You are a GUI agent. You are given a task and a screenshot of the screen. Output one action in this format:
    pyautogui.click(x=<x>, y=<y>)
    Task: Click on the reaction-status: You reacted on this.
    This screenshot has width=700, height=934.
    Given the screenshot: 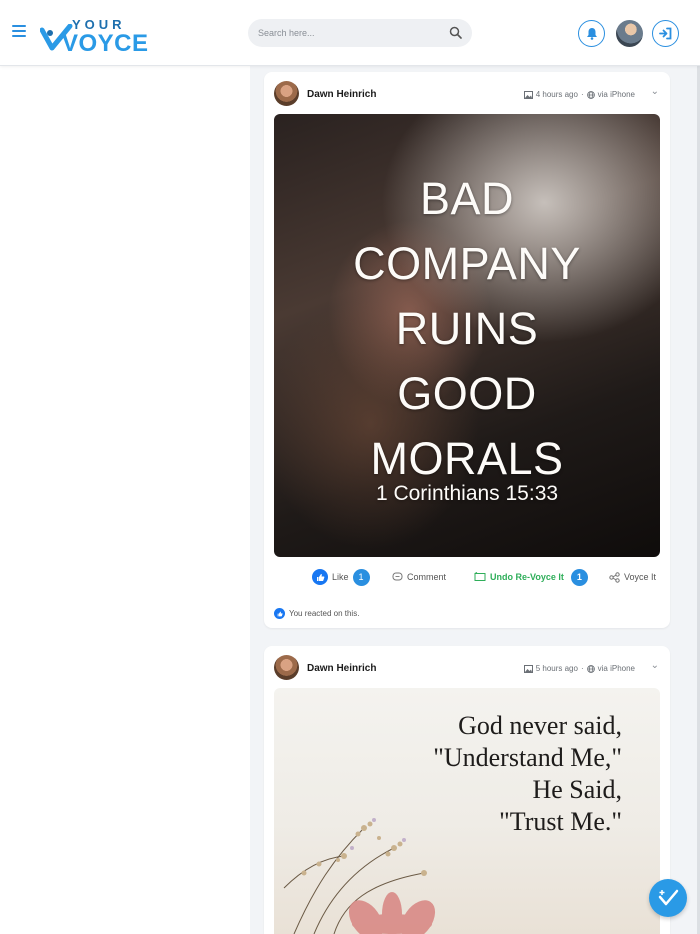 What is the action you would take?
    pyautogui.click(x=316, y=613)
    